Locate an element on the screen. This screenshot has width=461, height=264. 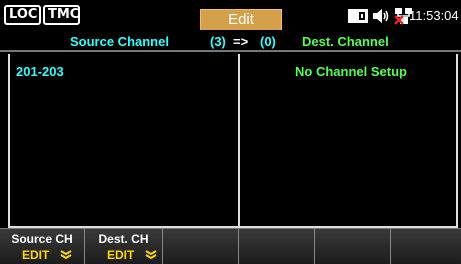
status-icons is located at coordinates (381, 16).